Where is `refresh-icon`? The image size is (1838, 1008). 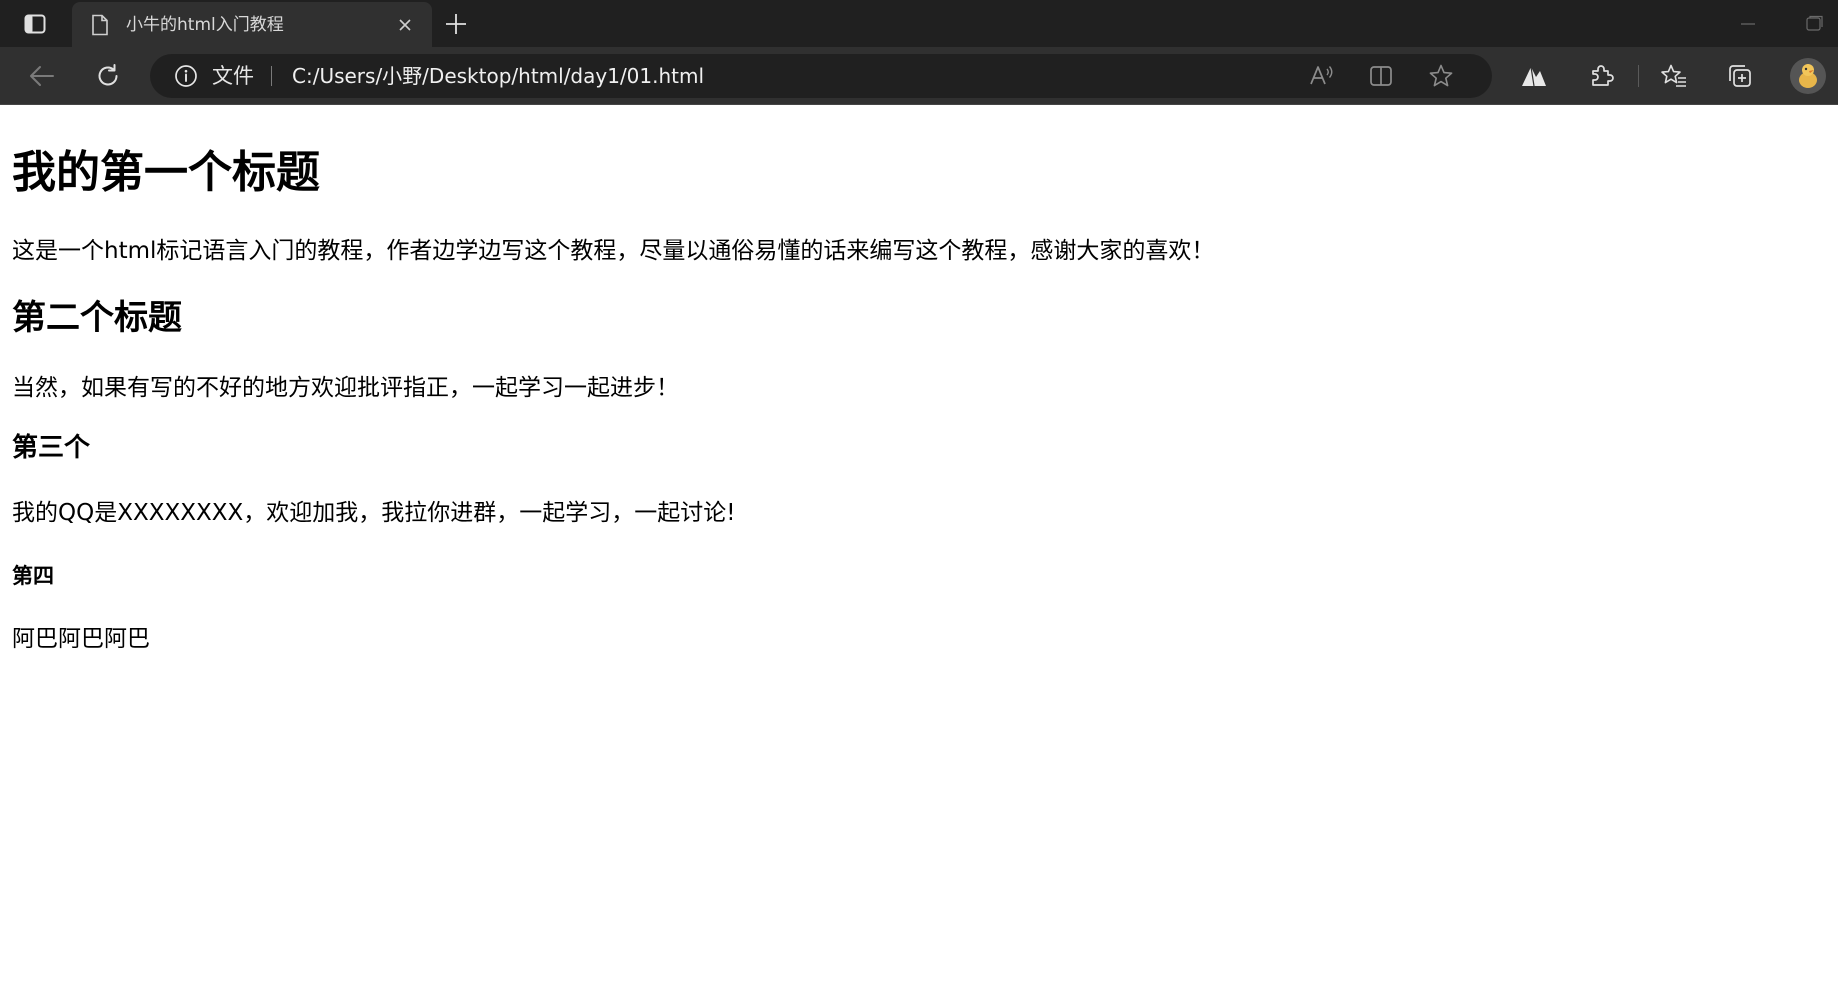 refresh-icon is located at coordinates (108, 75).